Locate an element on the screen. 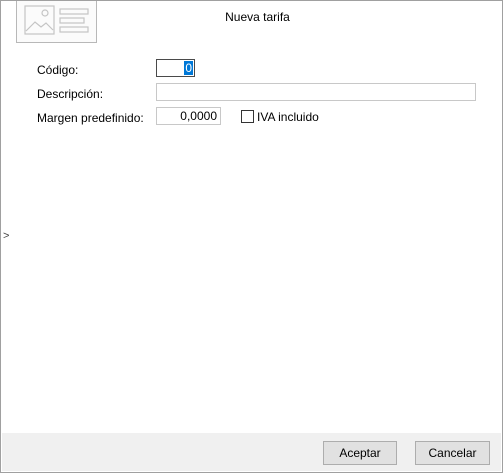 This screenshot has width=503, height=473. margen-label: Margen predefinido: is located at coordinates (90, 118).